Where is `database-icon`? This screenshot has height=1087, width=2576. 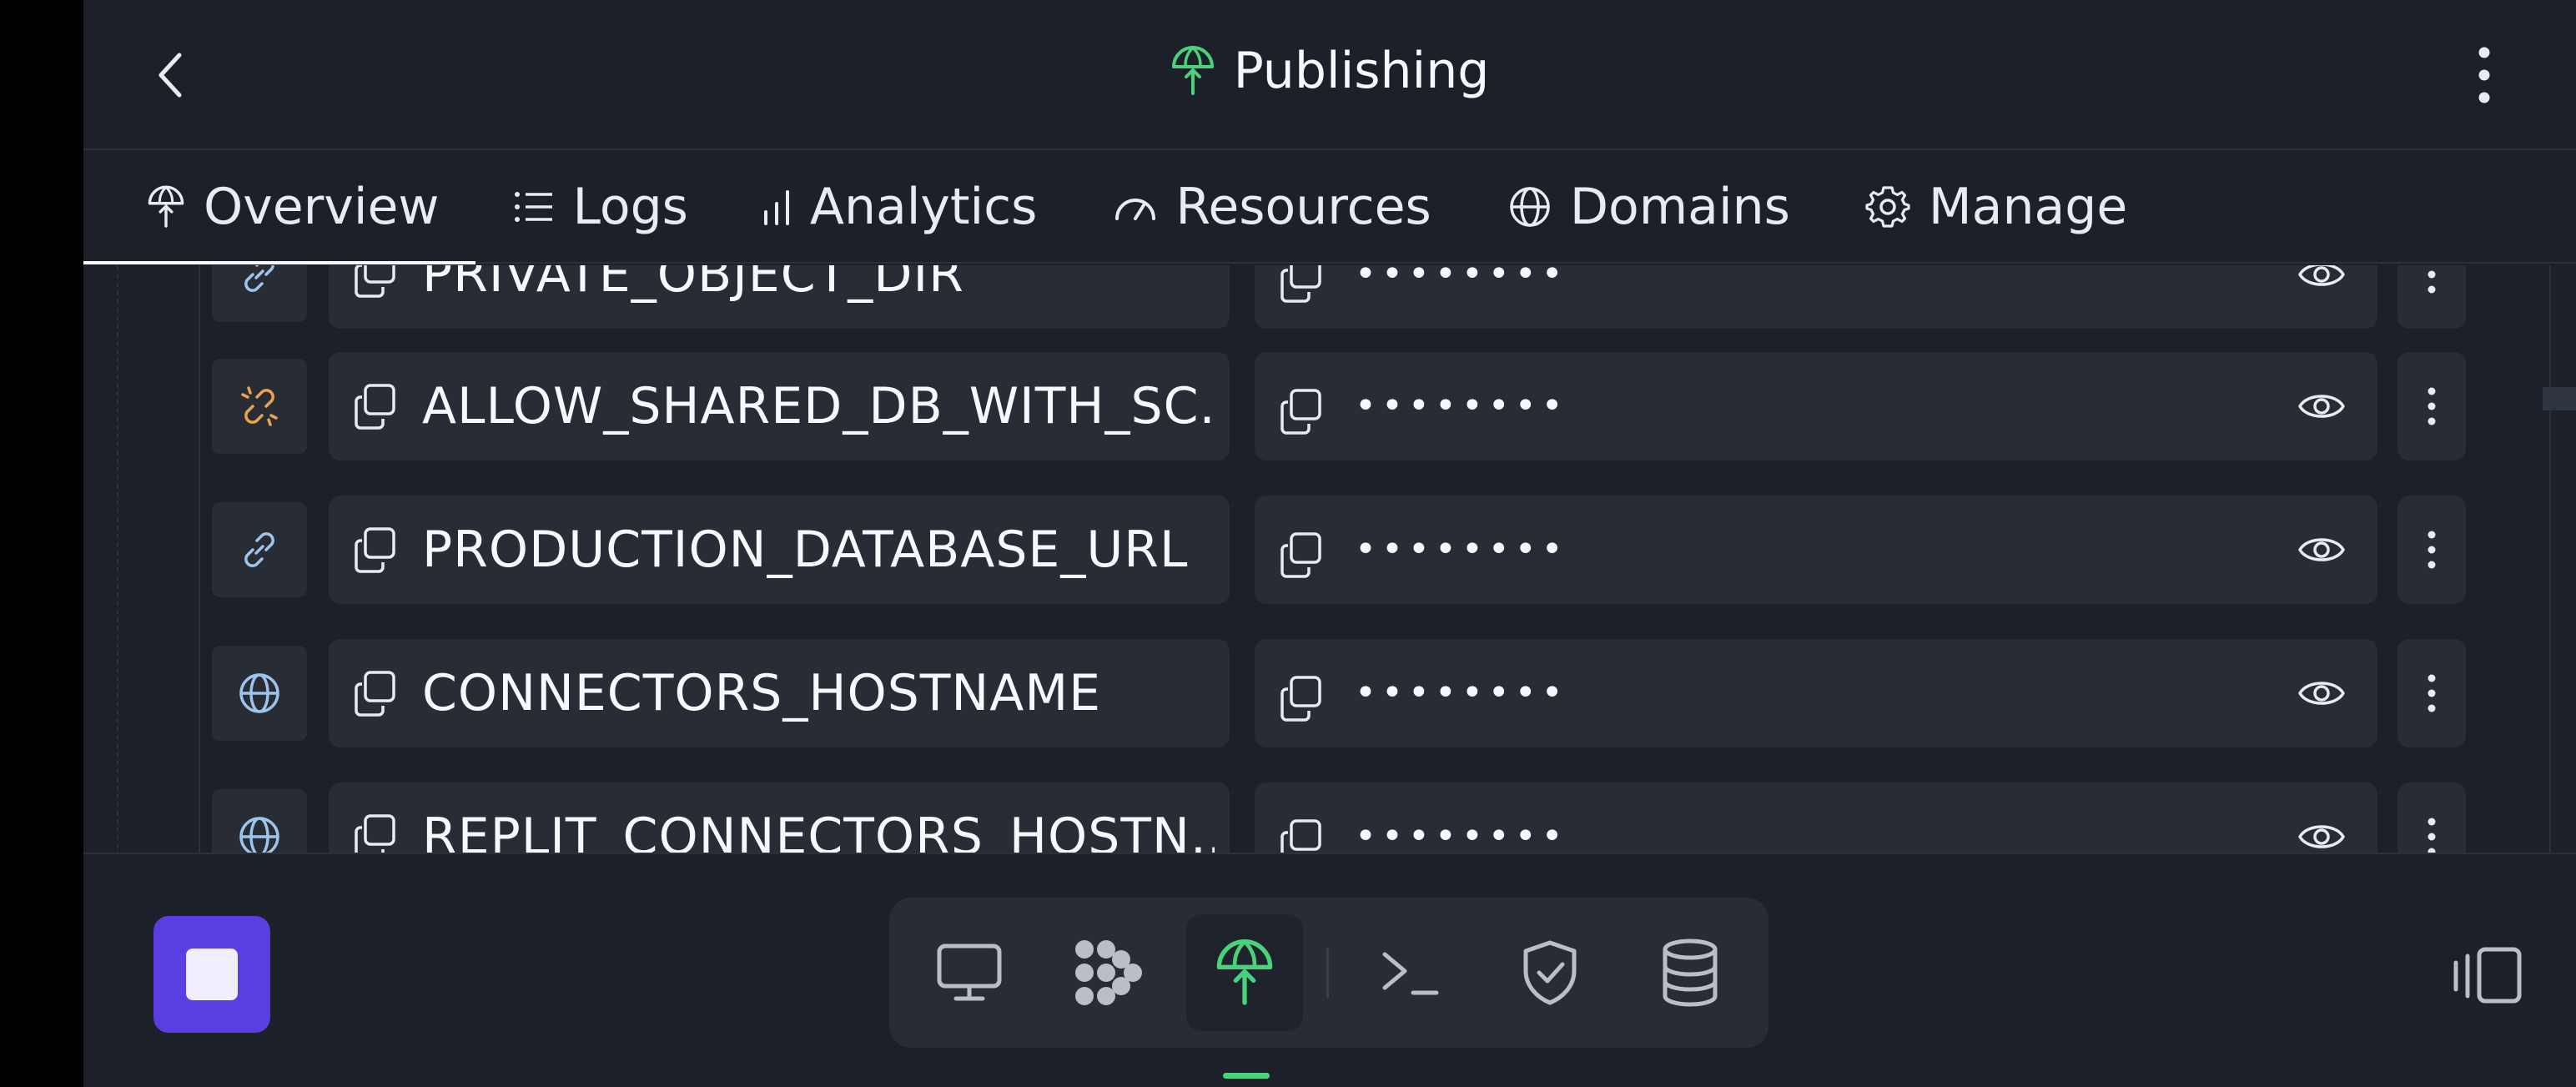
database-icon is located at coordinates (1690, 973).